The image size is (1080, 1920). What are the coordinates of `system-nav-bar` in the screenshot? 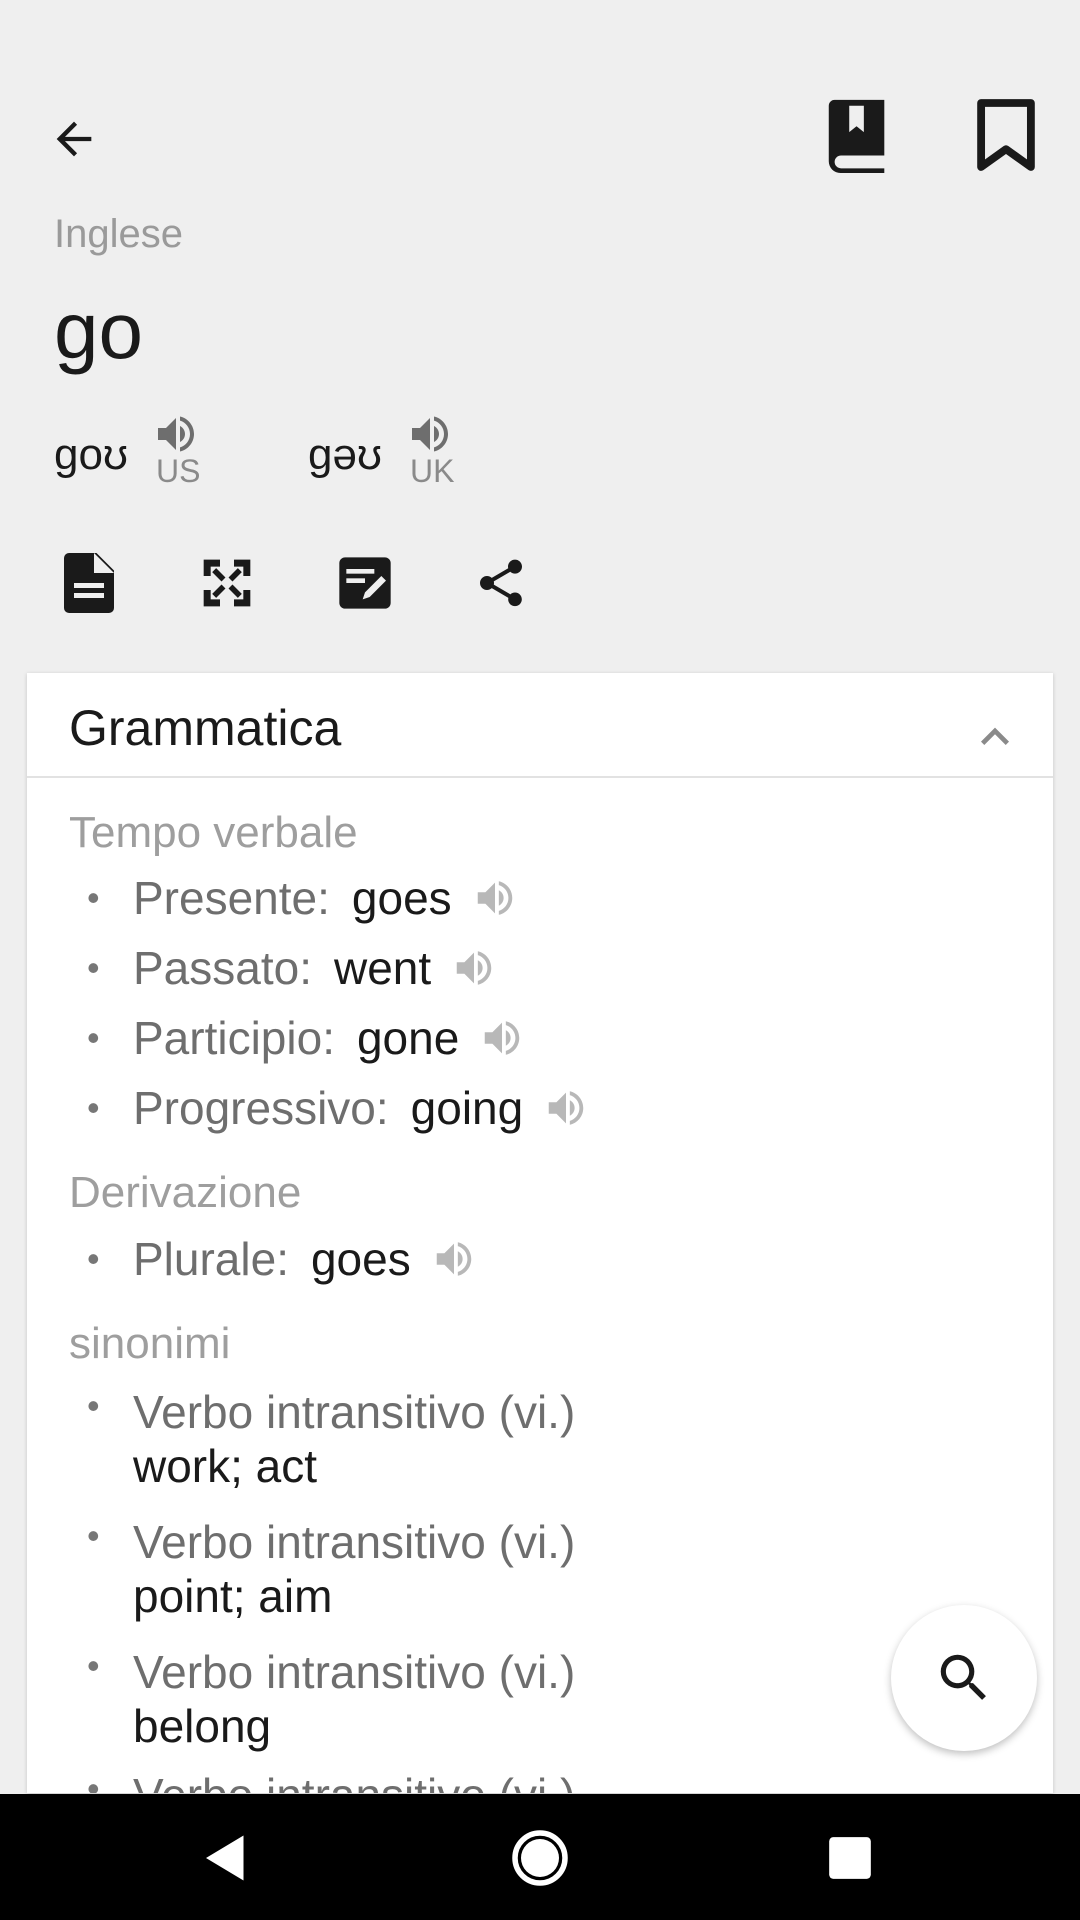 It's located at (540, 1857).